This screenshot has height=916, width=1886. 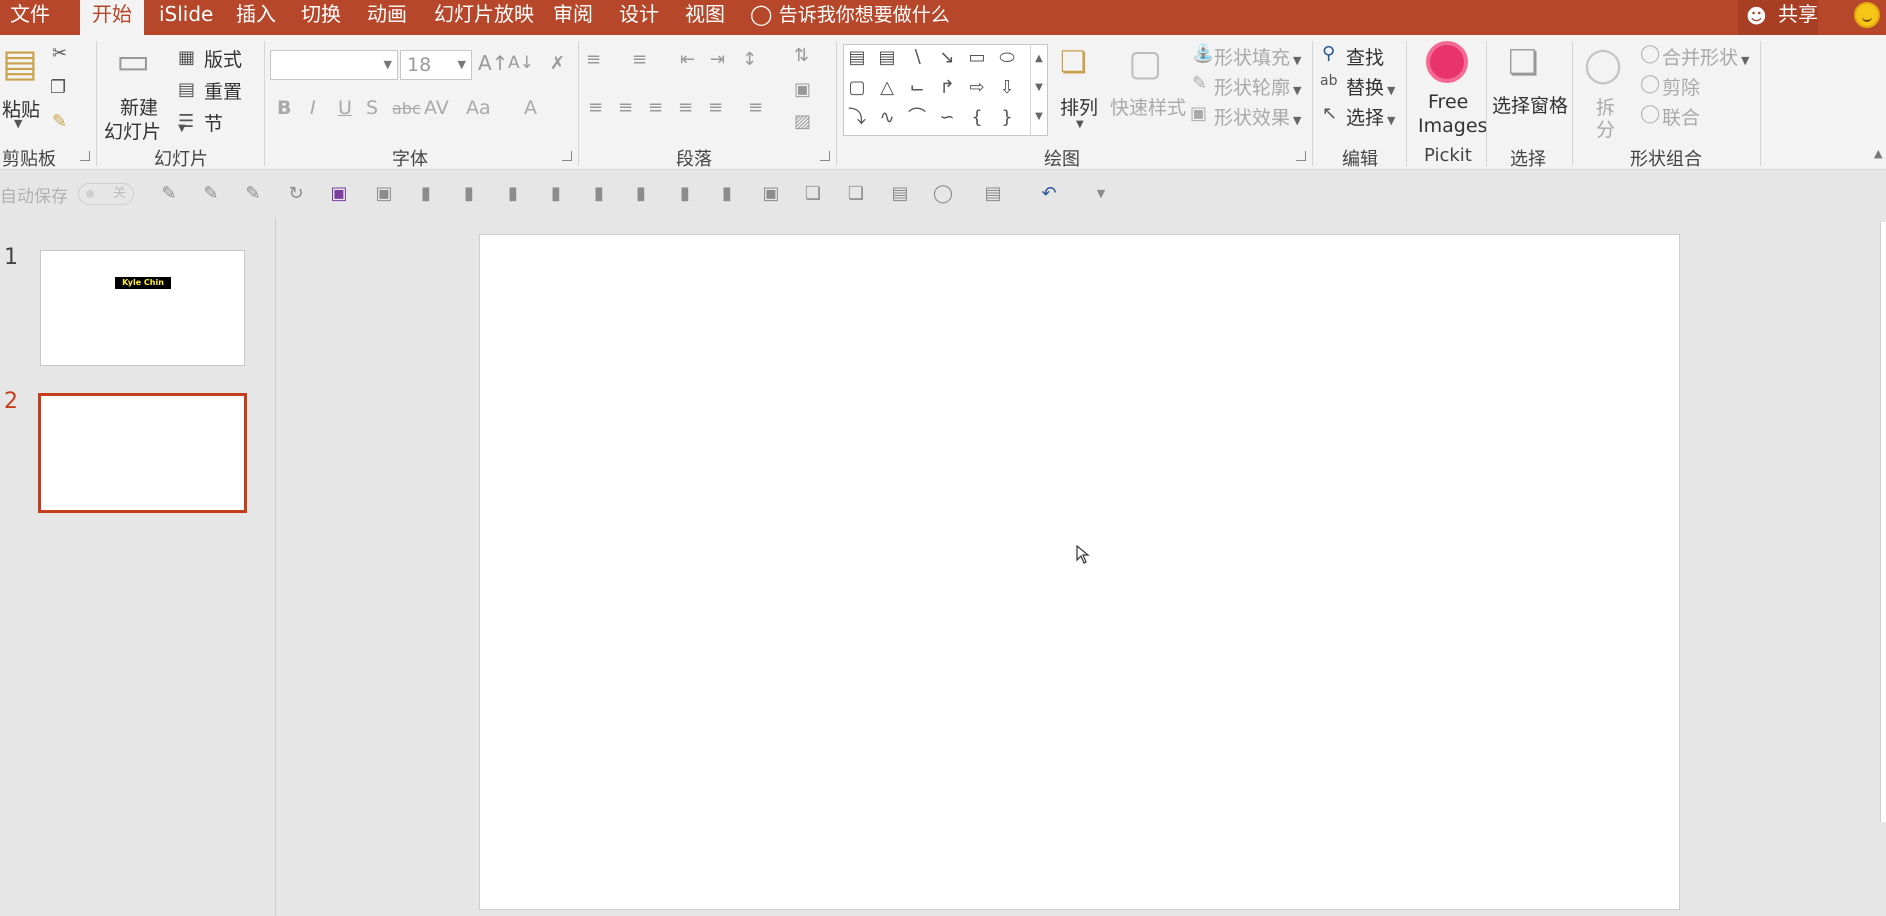 I want to click on char-spacing-button: AV, so click(x=436, y=108).